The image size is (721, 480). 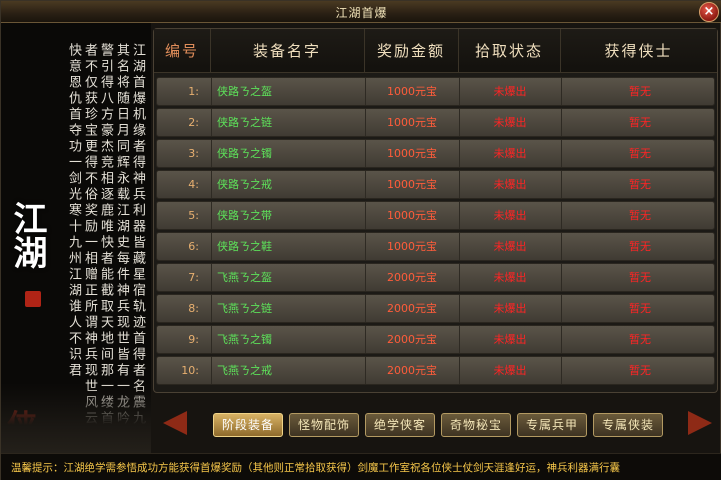 I want to click on cell-item-name: 侠路ㄋ之带, so click(x=244, y=215).